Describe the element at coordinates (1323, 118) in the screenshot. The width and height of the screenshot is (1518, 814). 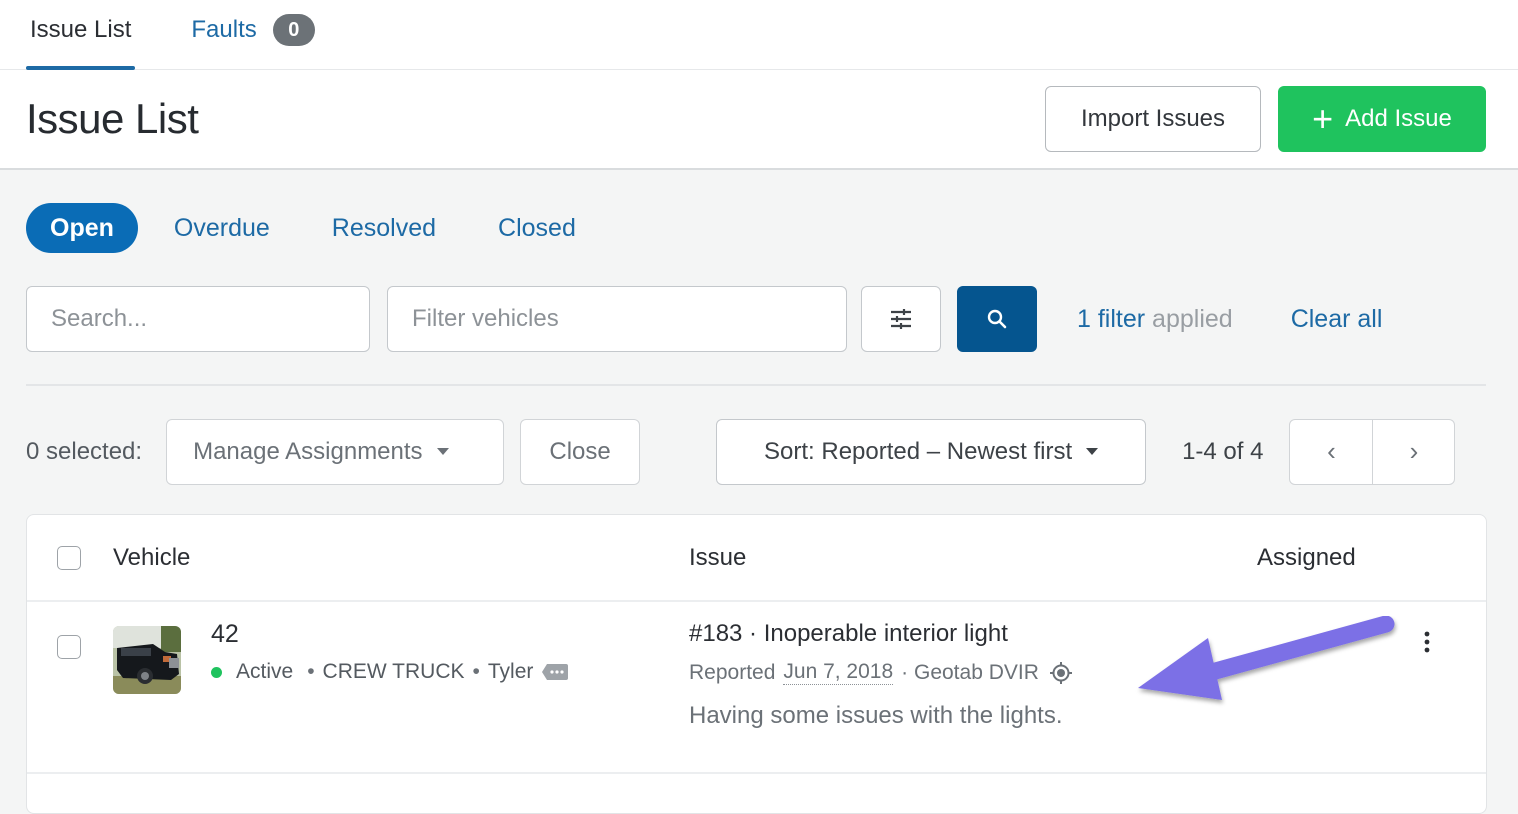
I see `plus-icon: +` at that location.